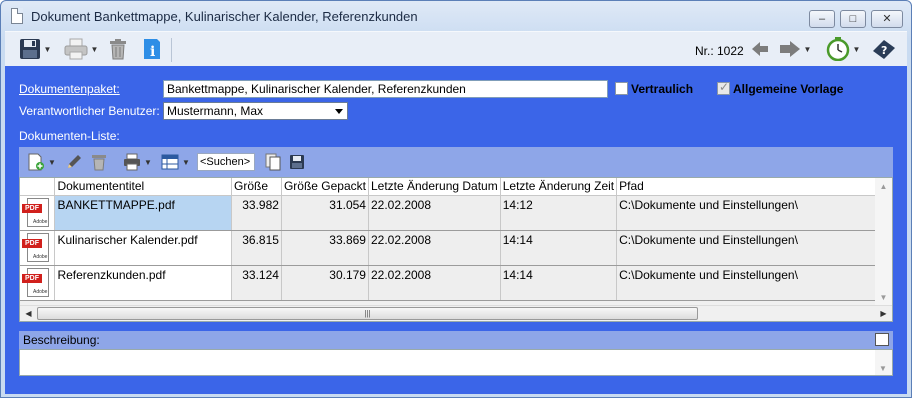 The image size is (912, 398). I want to click on cell-packed: 30.179, so click(325, 283).